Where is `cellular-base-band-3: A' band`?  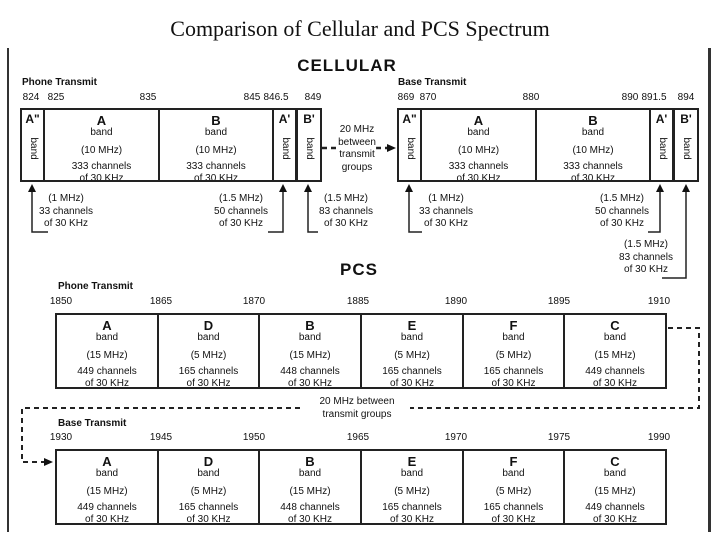 cellular-base-band-3: A' band is located at coordinates (661, 145).